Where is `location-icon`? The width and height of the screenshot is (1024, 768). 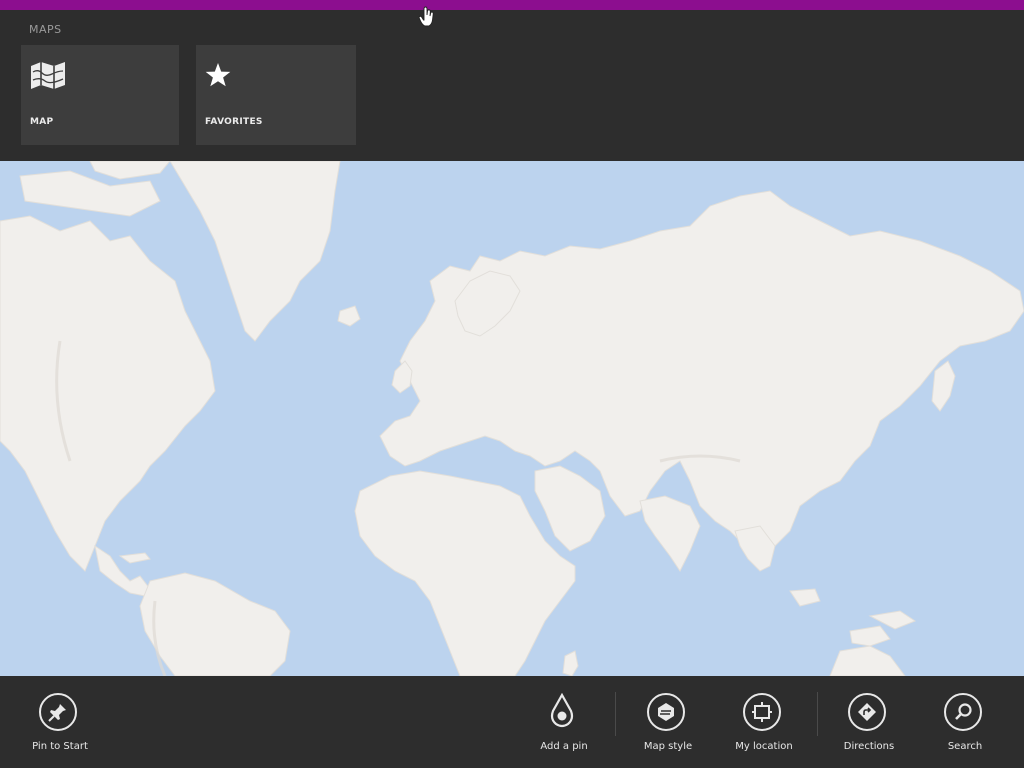
location-icon is located at coordinates (762, 712).